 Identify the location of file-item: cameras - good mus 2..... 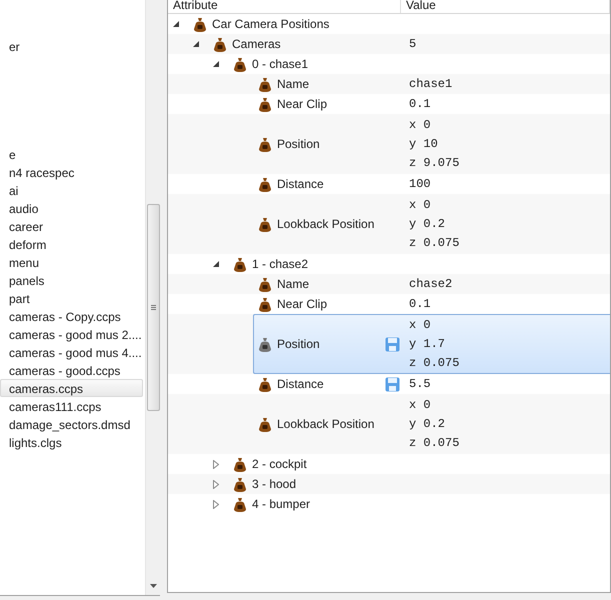
(71, 334).